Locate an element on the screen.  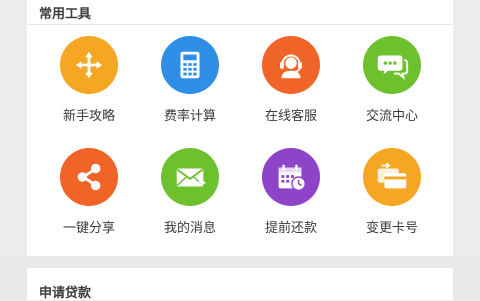
tool-label: 新手攻略 is located at coordinates (88, 116).